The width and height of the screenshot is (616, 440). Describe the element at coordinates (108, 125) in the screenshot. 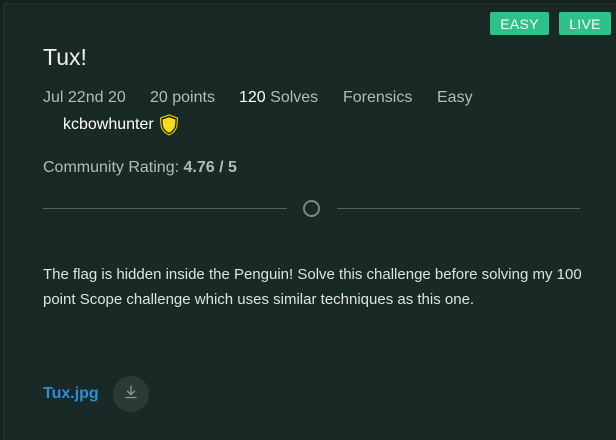

I see `author-name: kcbowhunter` at that location.